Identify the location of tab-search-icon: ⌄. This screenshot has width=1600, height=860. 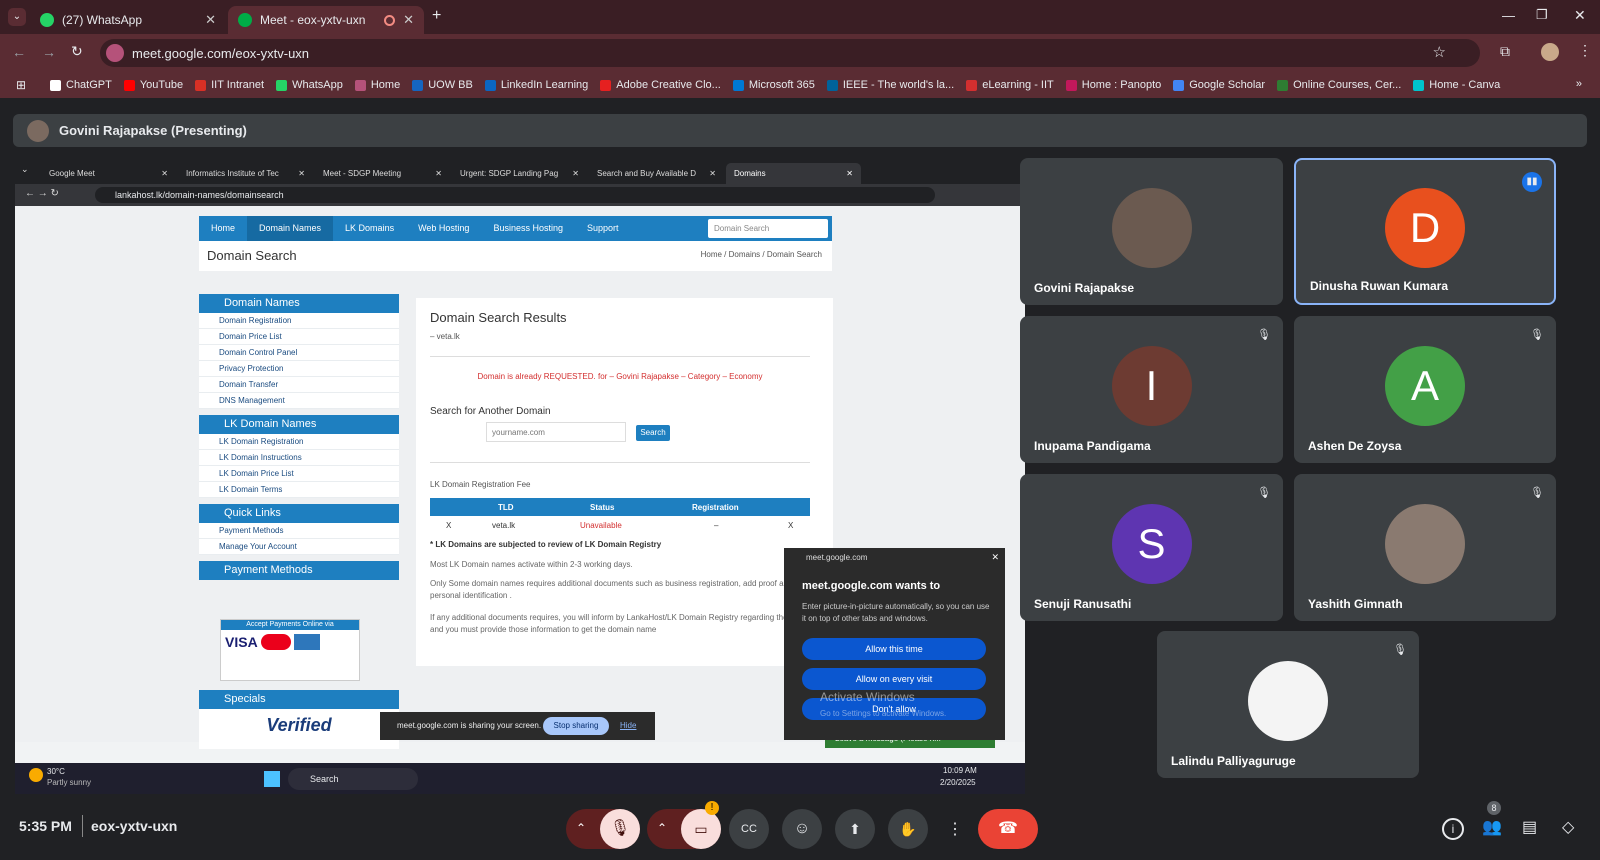
(17, 17).